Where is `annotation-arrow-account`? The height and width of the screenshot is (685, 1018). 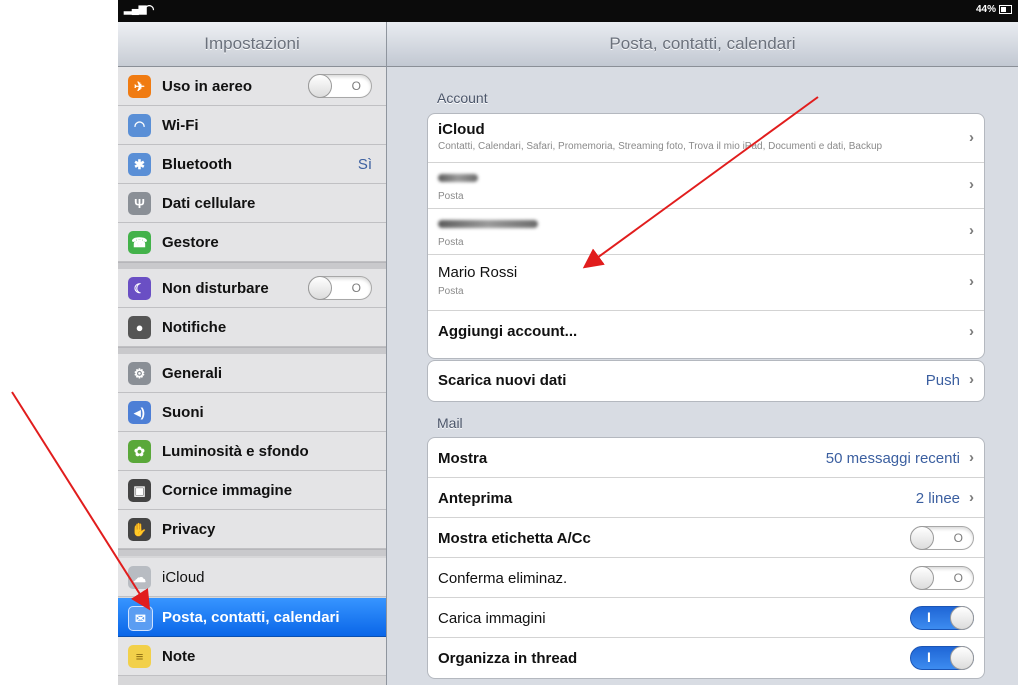
annotation-arrow-account is located at coordinates (700, 182).